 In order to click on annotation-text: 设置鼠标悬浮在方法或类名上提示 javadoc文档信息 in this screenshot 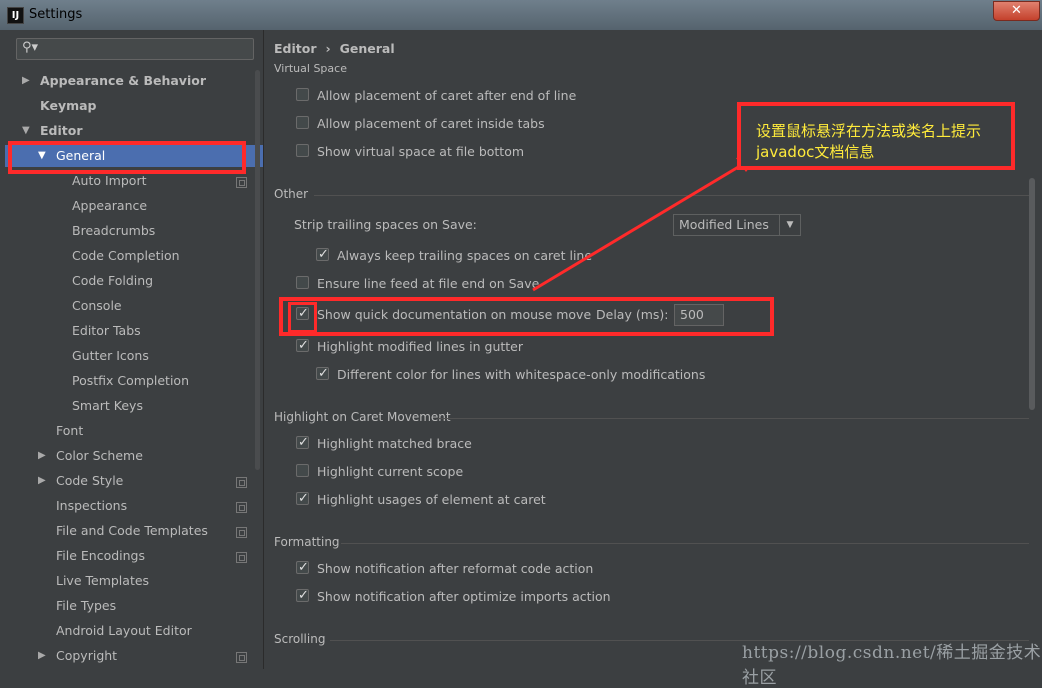, I will do `click(869, 141)`.